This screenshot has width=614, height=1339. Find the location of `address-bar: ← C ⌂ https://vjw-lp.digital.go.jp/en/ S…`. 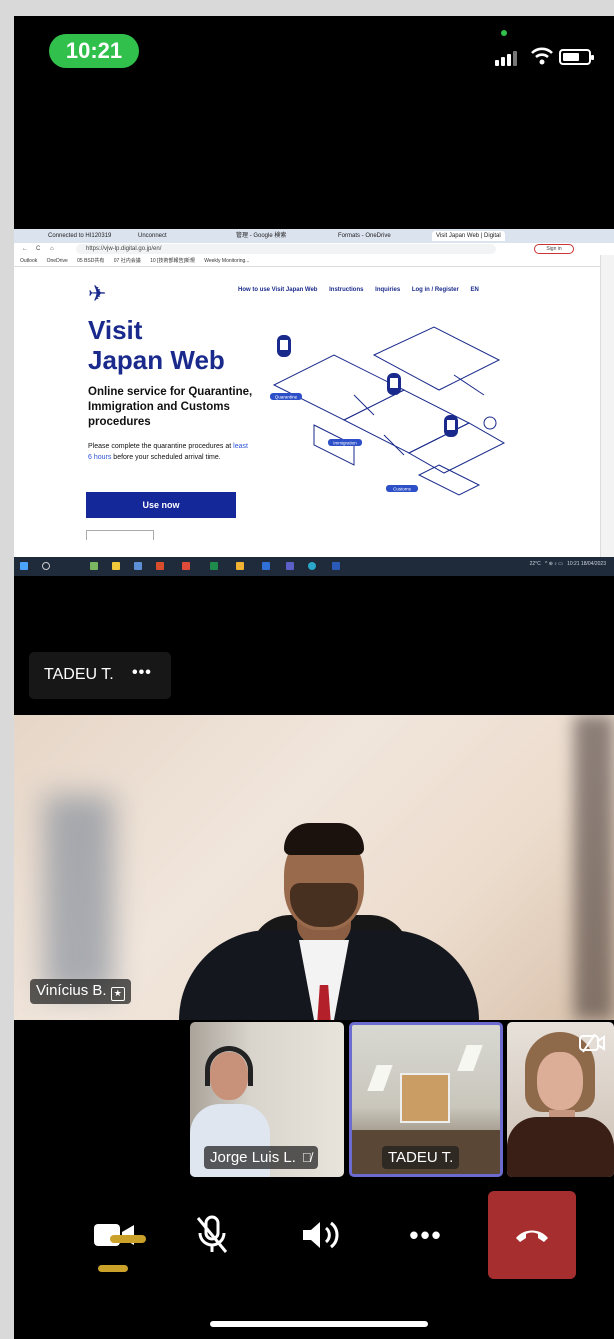

address-bar: ← C ⌂ https://vjw-lp.digital.go.jp/en/ S… is located at coordinates (314, 249).